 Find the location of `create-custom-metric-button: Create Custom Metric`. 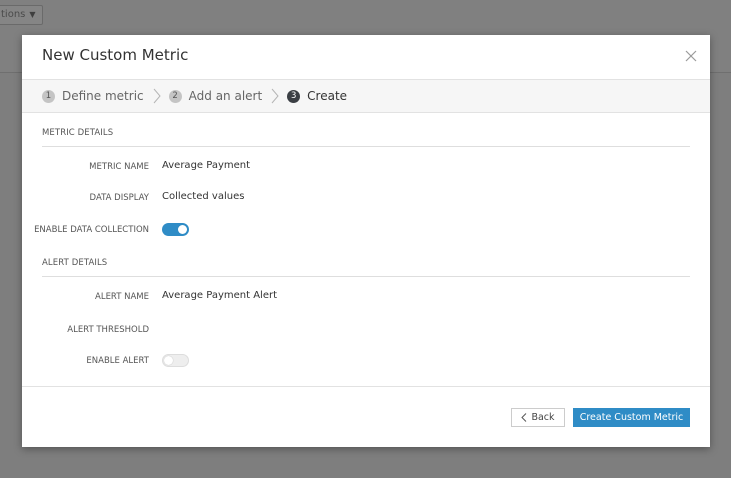

create-custom-metric-button: Create Custom Metric is located at coordinates (631, 417).